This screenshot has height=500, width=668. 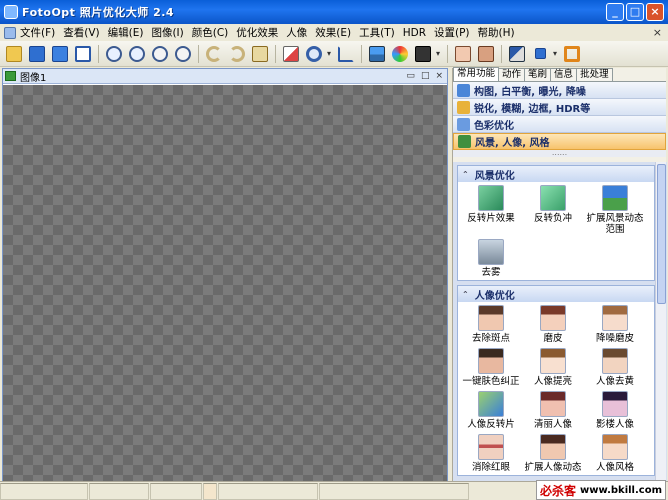 I want to click on close-doc-button: ×, so click(x=439, y=76).